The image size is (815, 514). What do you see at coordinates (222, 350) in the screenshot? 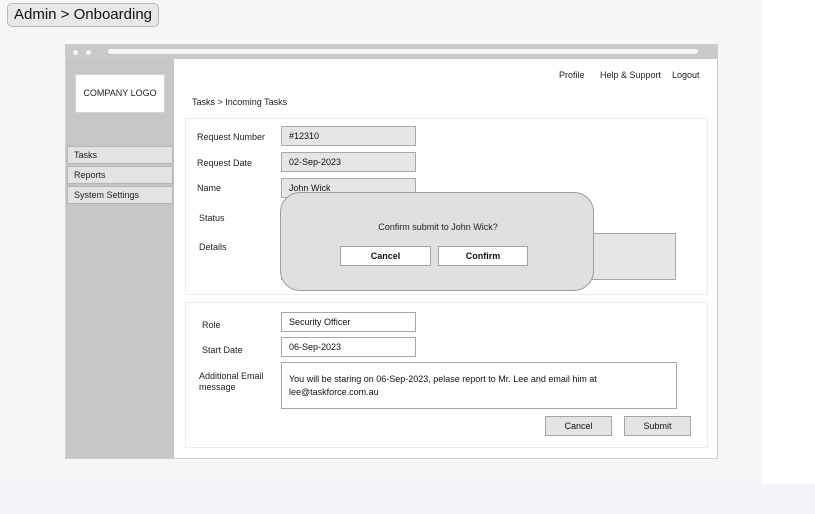
I see `start-date-label: Start Date` at bounding box center [222, 350].